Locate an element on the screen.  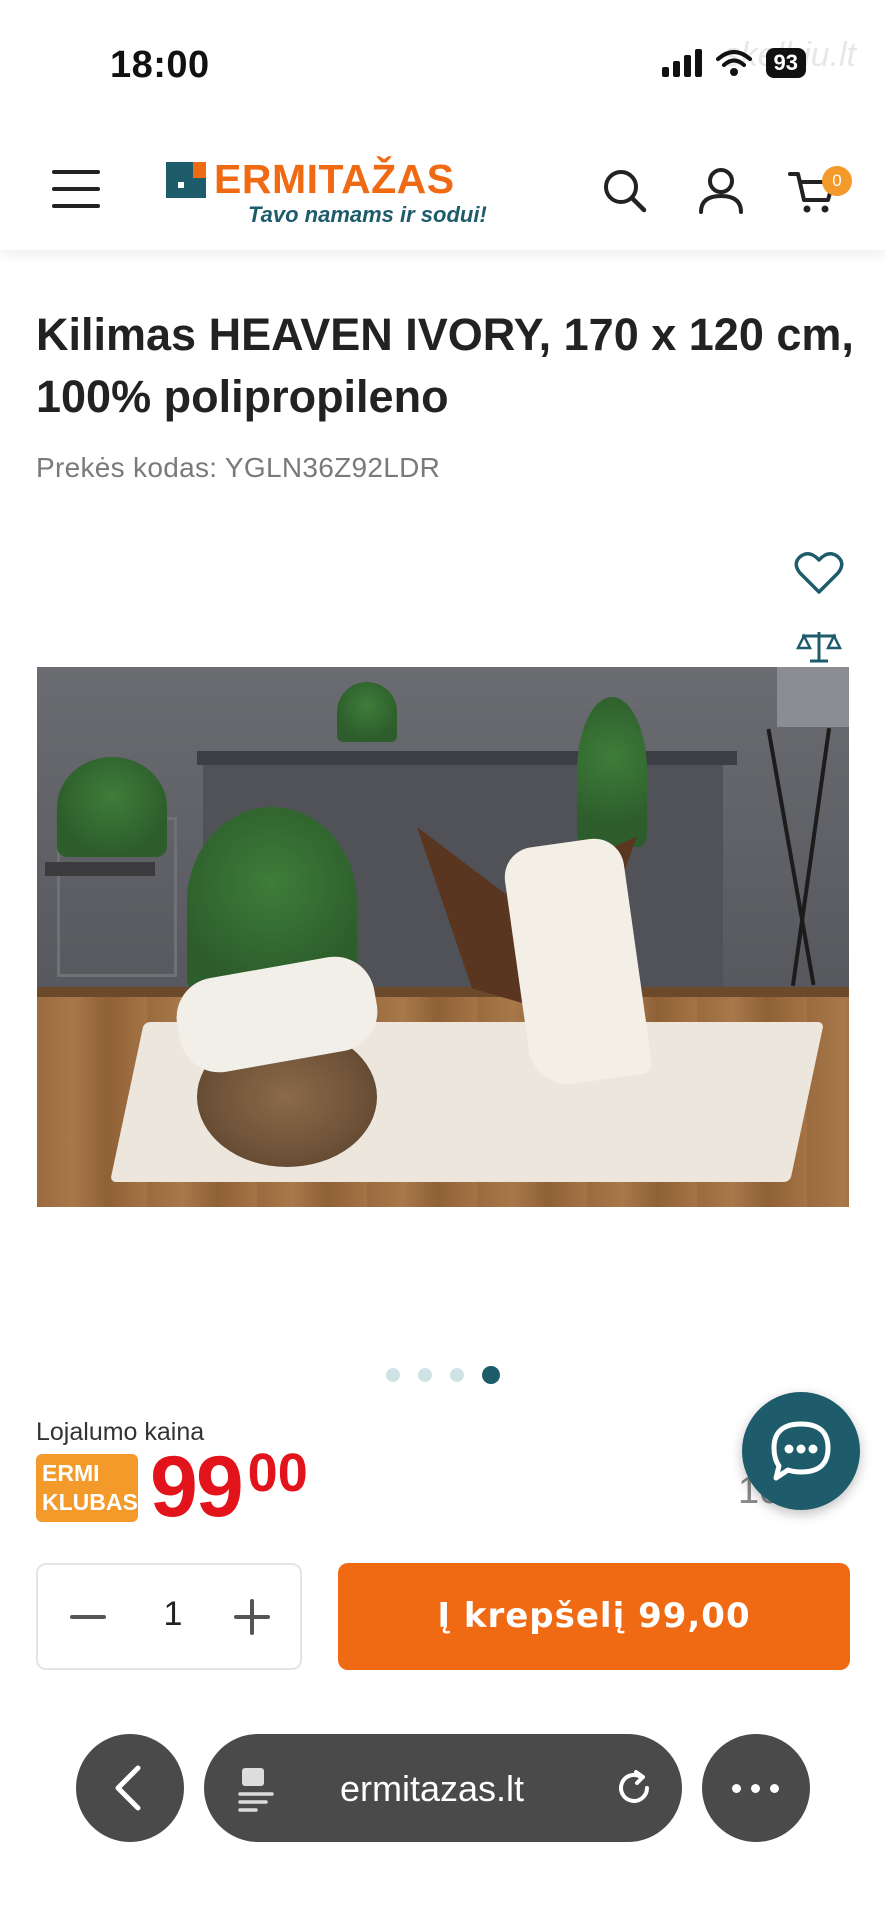
address-bar: ermitazas.lt is located at coordinates (443, 1788).